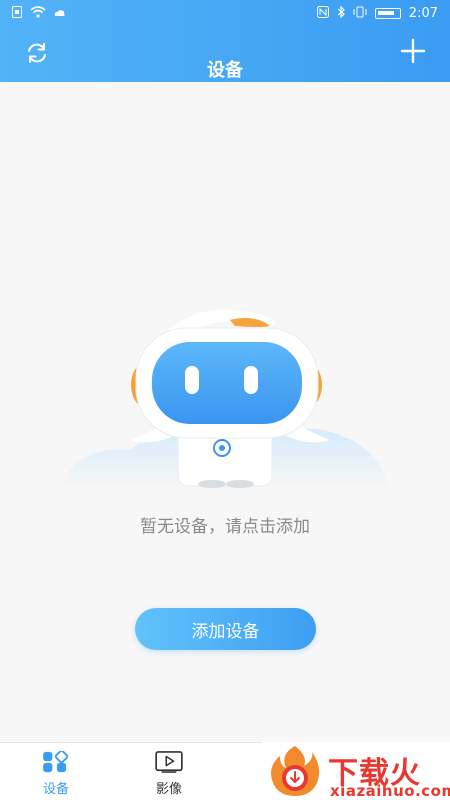 This screenshot has width=450, height=800. Describe the element at coordinates (225, 629) in the screenshot. I see `add-device-button: 添加设备` at that location.